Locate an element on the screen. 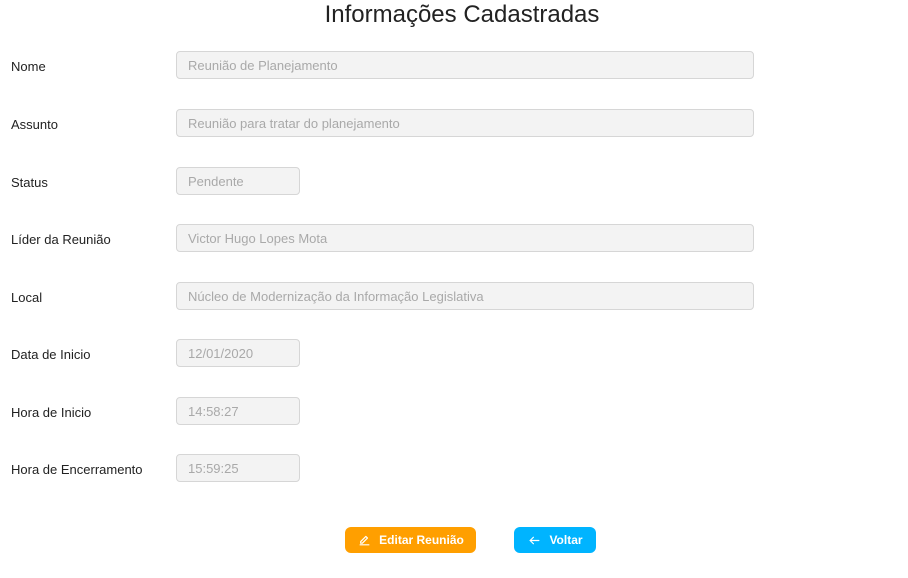 Image resolution: width=908 pixels, height=578 pixels. form-row-assunto: Assunto is located at coordinates (454, 128).